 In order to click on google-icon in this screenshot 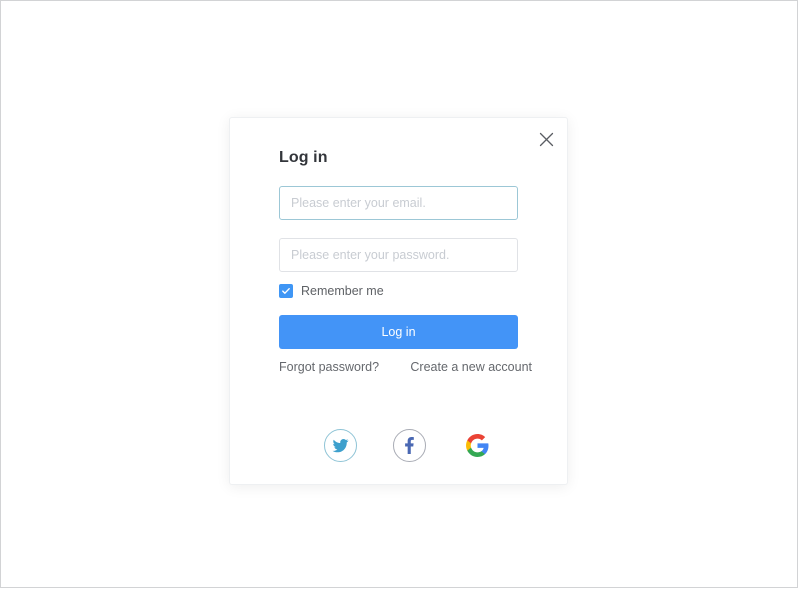, I will do `click(477, 445)`.